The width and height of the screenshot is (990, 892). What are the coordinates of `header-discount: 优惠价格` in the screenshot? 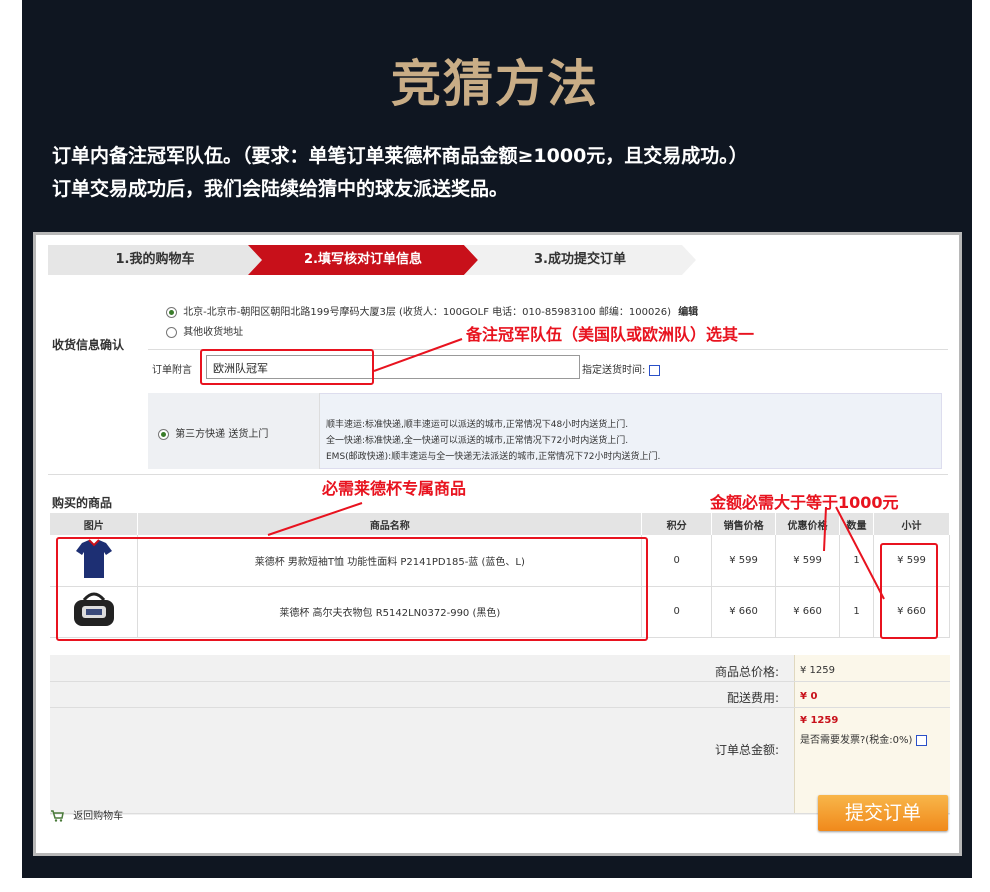 It's located at (808, 524).